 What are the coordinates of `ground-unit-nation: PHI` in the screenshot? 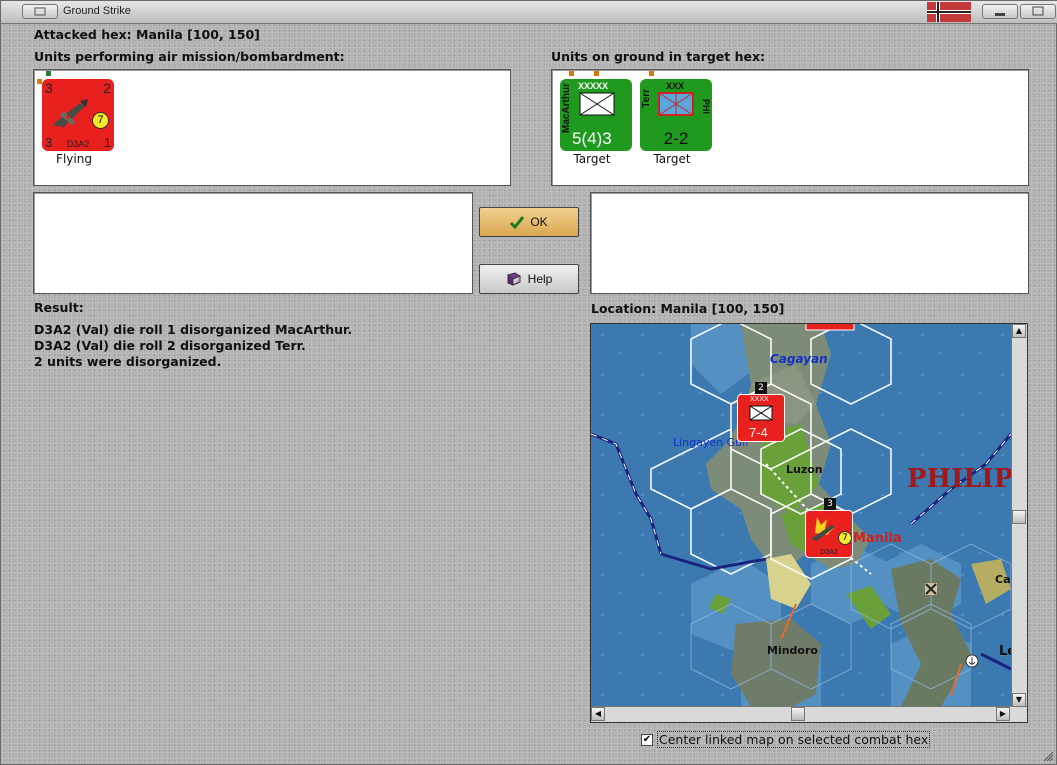 It's located at (706, 107).